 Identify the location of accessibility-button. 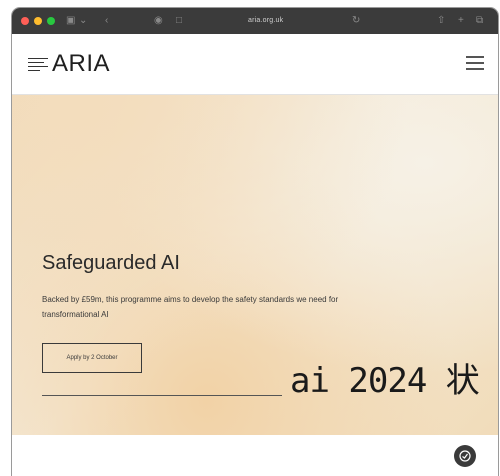
(465, 456).